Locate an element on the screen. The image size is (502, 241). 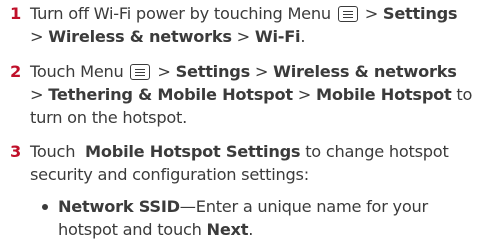
bold-term: Network SSID is located at coordinates (119, 206).